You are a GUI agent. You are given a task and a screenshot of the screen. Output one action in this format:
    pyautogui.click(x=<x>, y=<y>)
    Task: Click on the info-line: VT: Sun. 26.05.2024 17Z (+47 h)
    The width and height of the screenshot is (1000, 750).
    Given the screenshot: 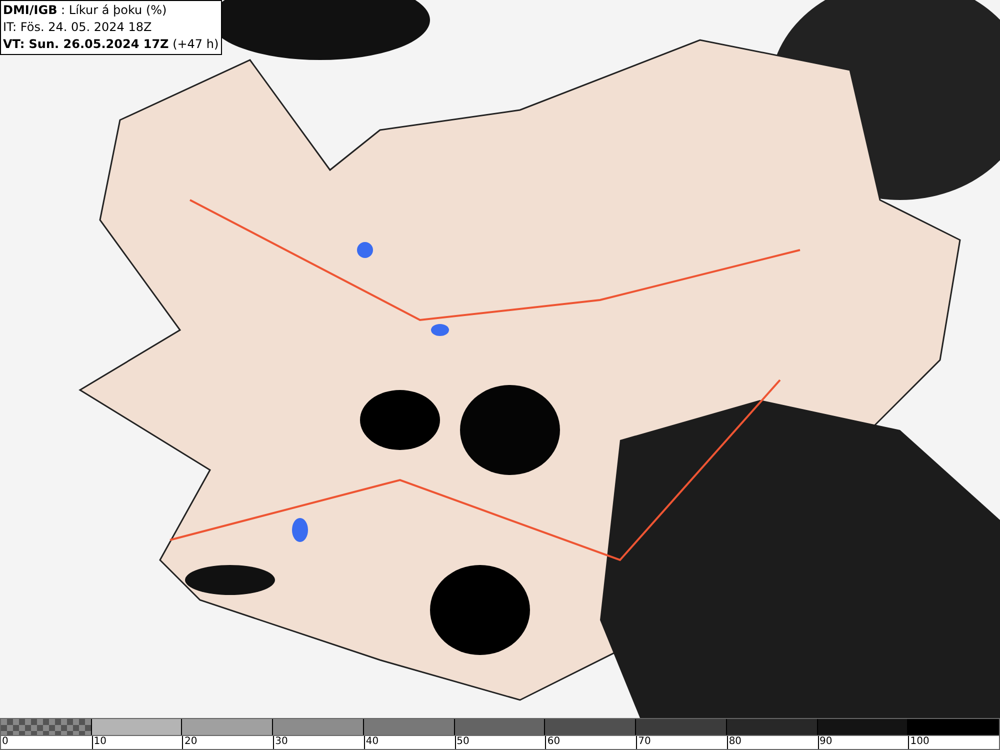 What is the action you would take?
    pyautogui.click(x=111, y=44)
    